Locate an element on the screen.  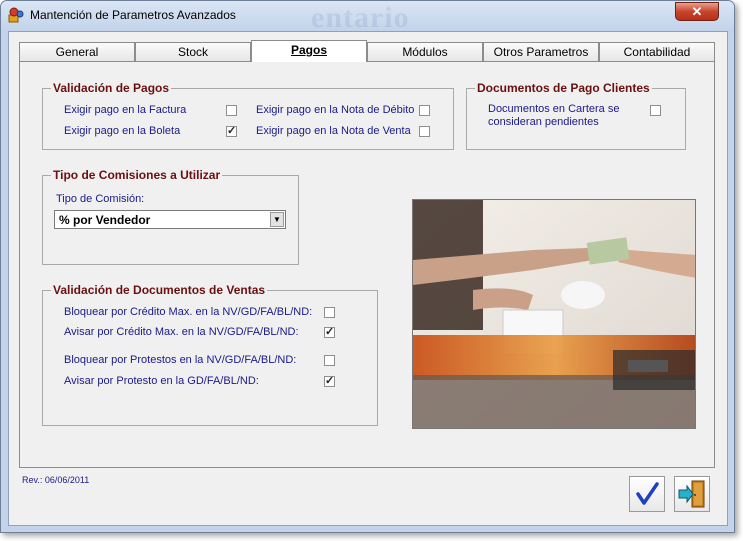
group-title: Validación de Documentos de Ventas is located at coordinates (159, 290).